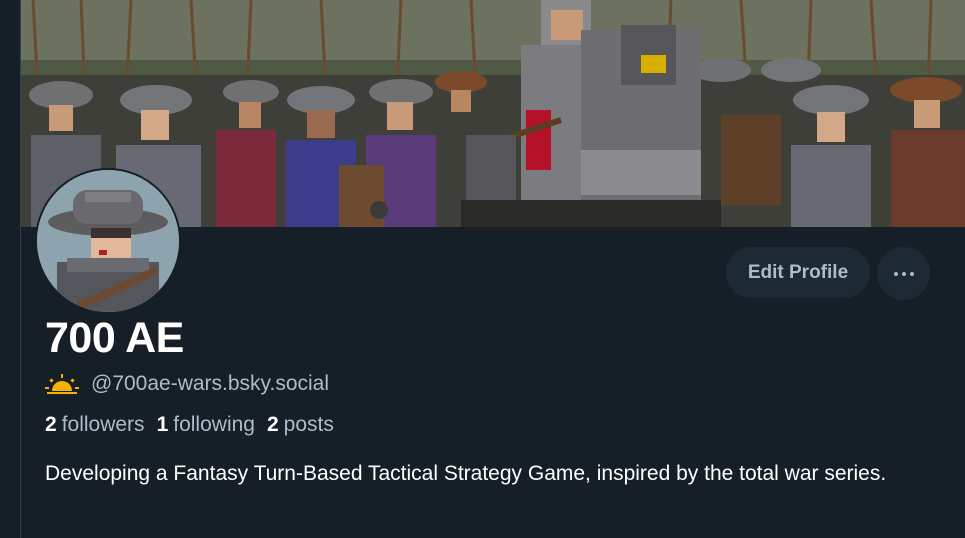 The height and width of the screenshot is (538, 965). I want to click on posts-stat: 2 posts, so click(300, 425).